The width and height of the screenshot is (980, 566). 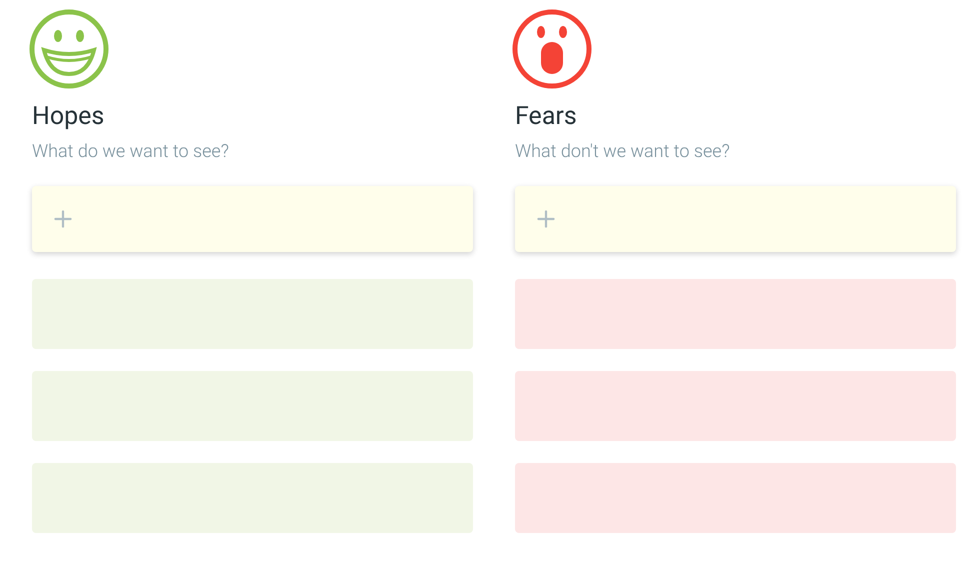 What do you see at coordinates (623, 152) in the screenshot?
I see `column-subtitle: What don't we want to see?` at bounding box center [623, 152].